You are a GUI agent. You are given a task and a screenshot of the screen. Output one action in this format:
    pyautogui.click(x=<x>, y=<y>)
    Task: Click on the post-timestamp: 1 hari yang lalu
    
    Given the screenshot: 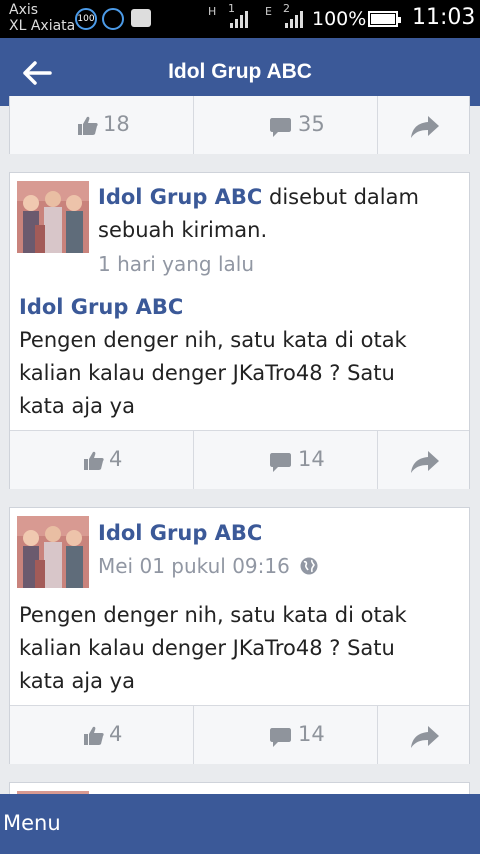 What is the action you would take?
    pyautogui.click(x=176, y=264)
    